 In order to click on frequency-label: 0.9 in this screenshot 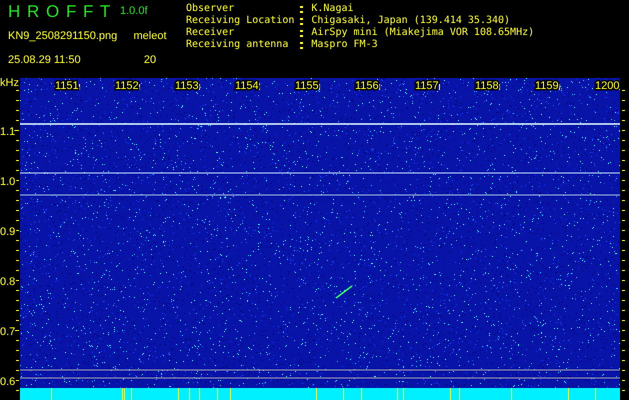, I will do `click(8, 232)`.